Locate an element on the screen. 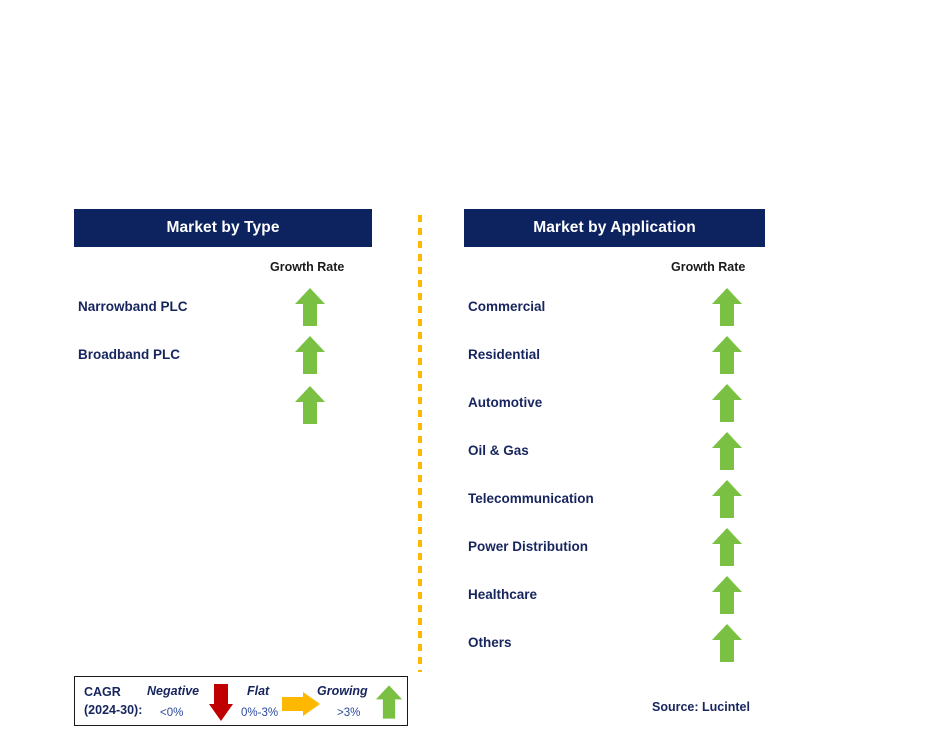 The width and height of the screenshot is (945, 735). market-by-type-header: Market by Type is located at coordinates (223, 228).